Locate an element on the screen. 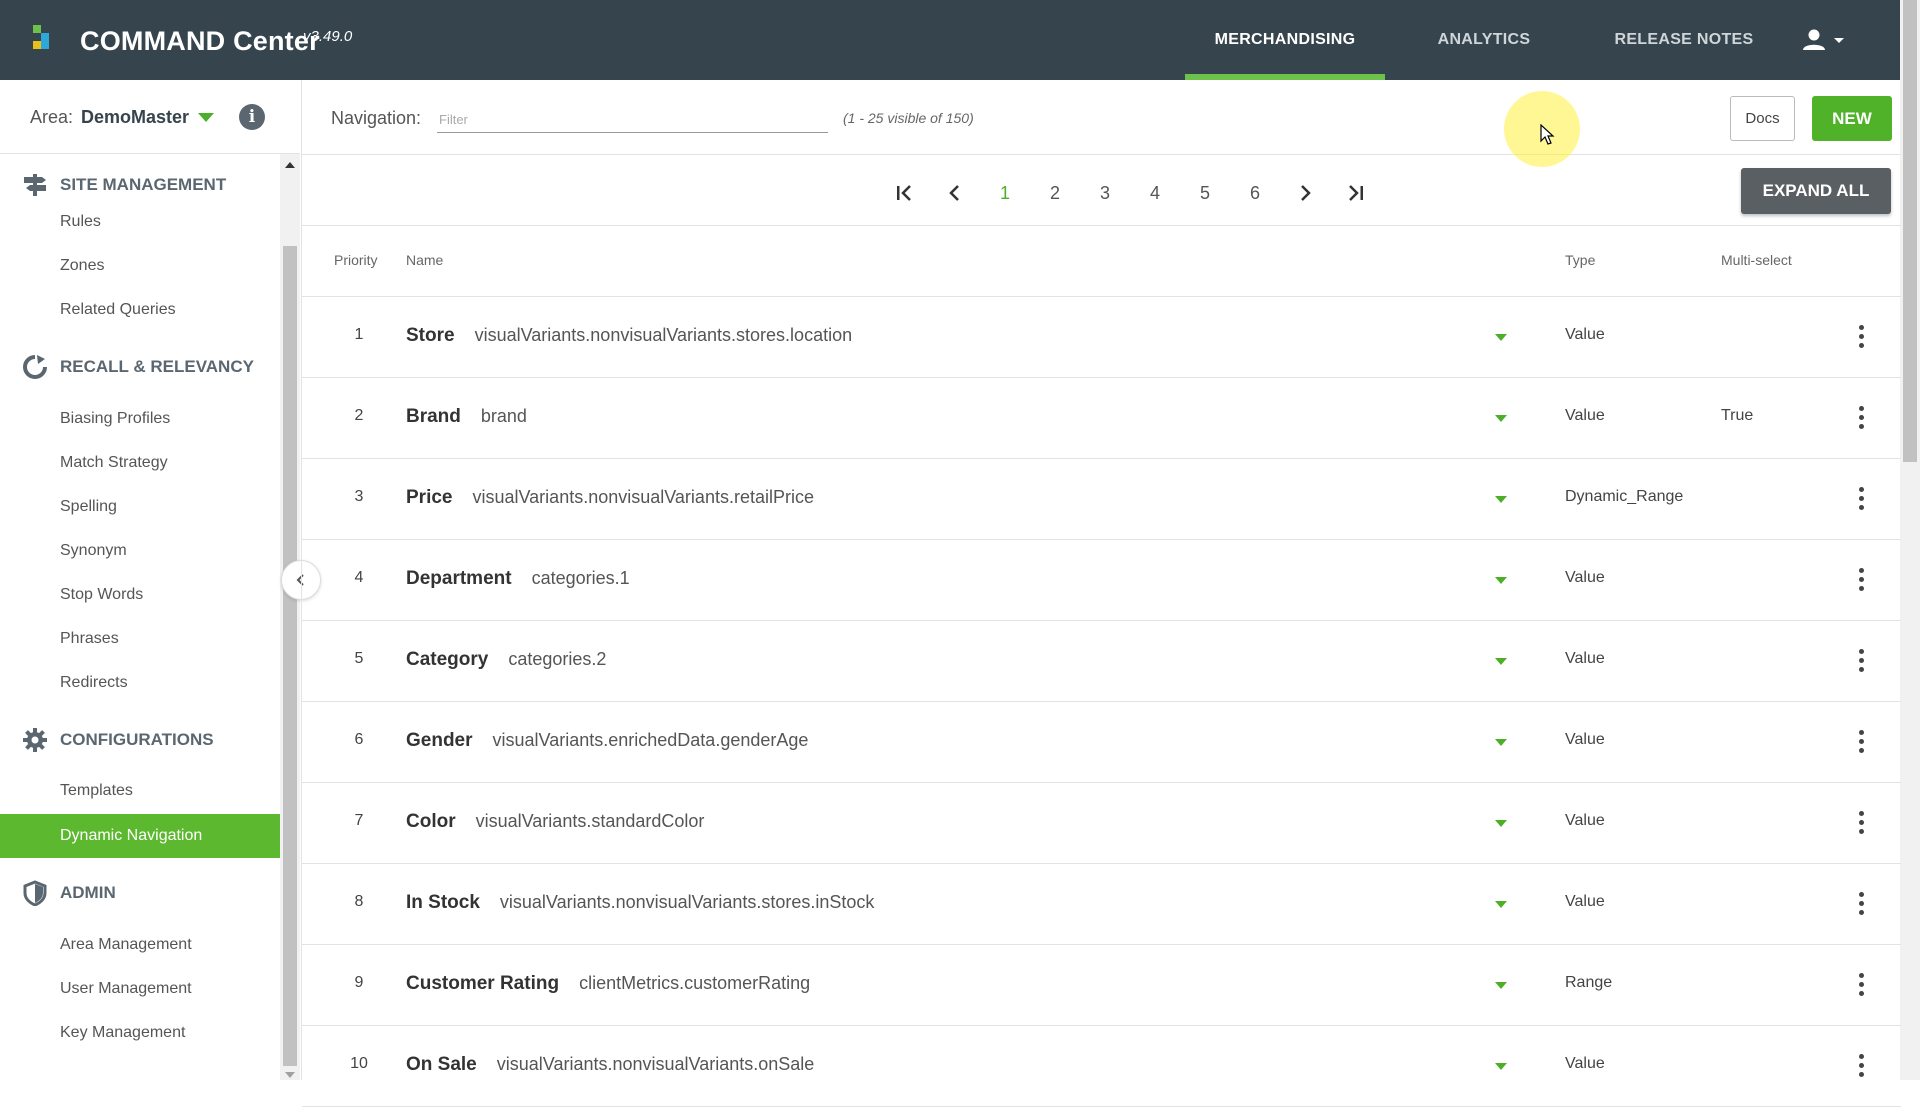 The height and width of the screenshot is (1107, 1920). section-label: CONFIGURATIONS is located at coordinates (137, 739).